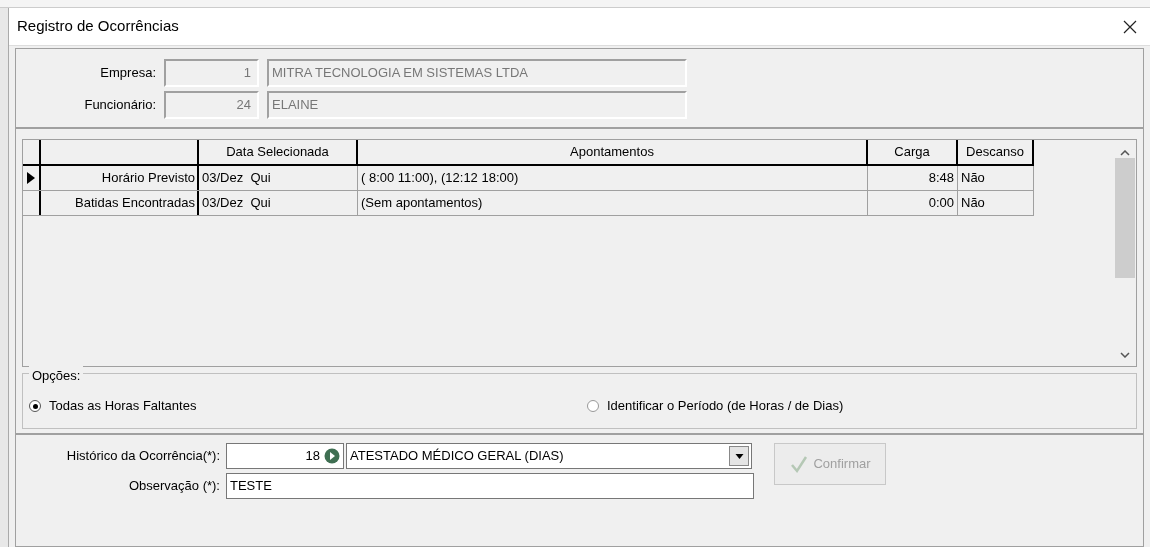 This screenshot has height=547, width=1150. Describe the element at coordinates (725, 406) in the screenshot. I see `radio-label: Identificar o Período (de Horas / de Dias)` at that location.